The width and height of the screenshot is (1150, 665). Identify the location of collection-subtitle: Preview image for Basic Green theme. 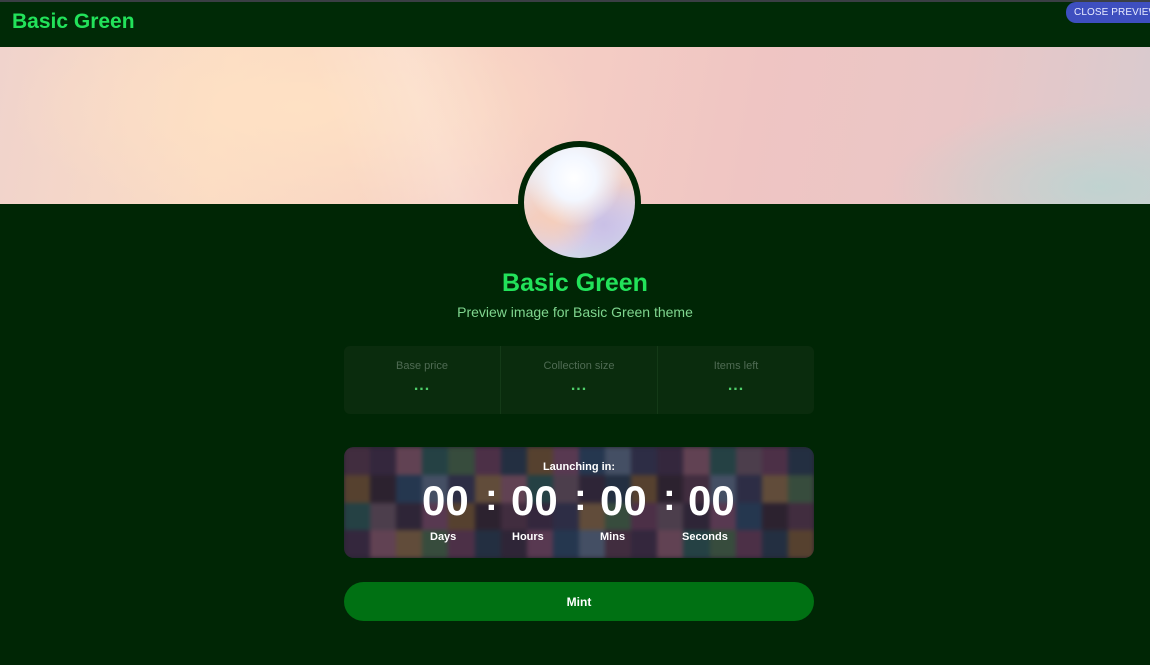
(575, 312).